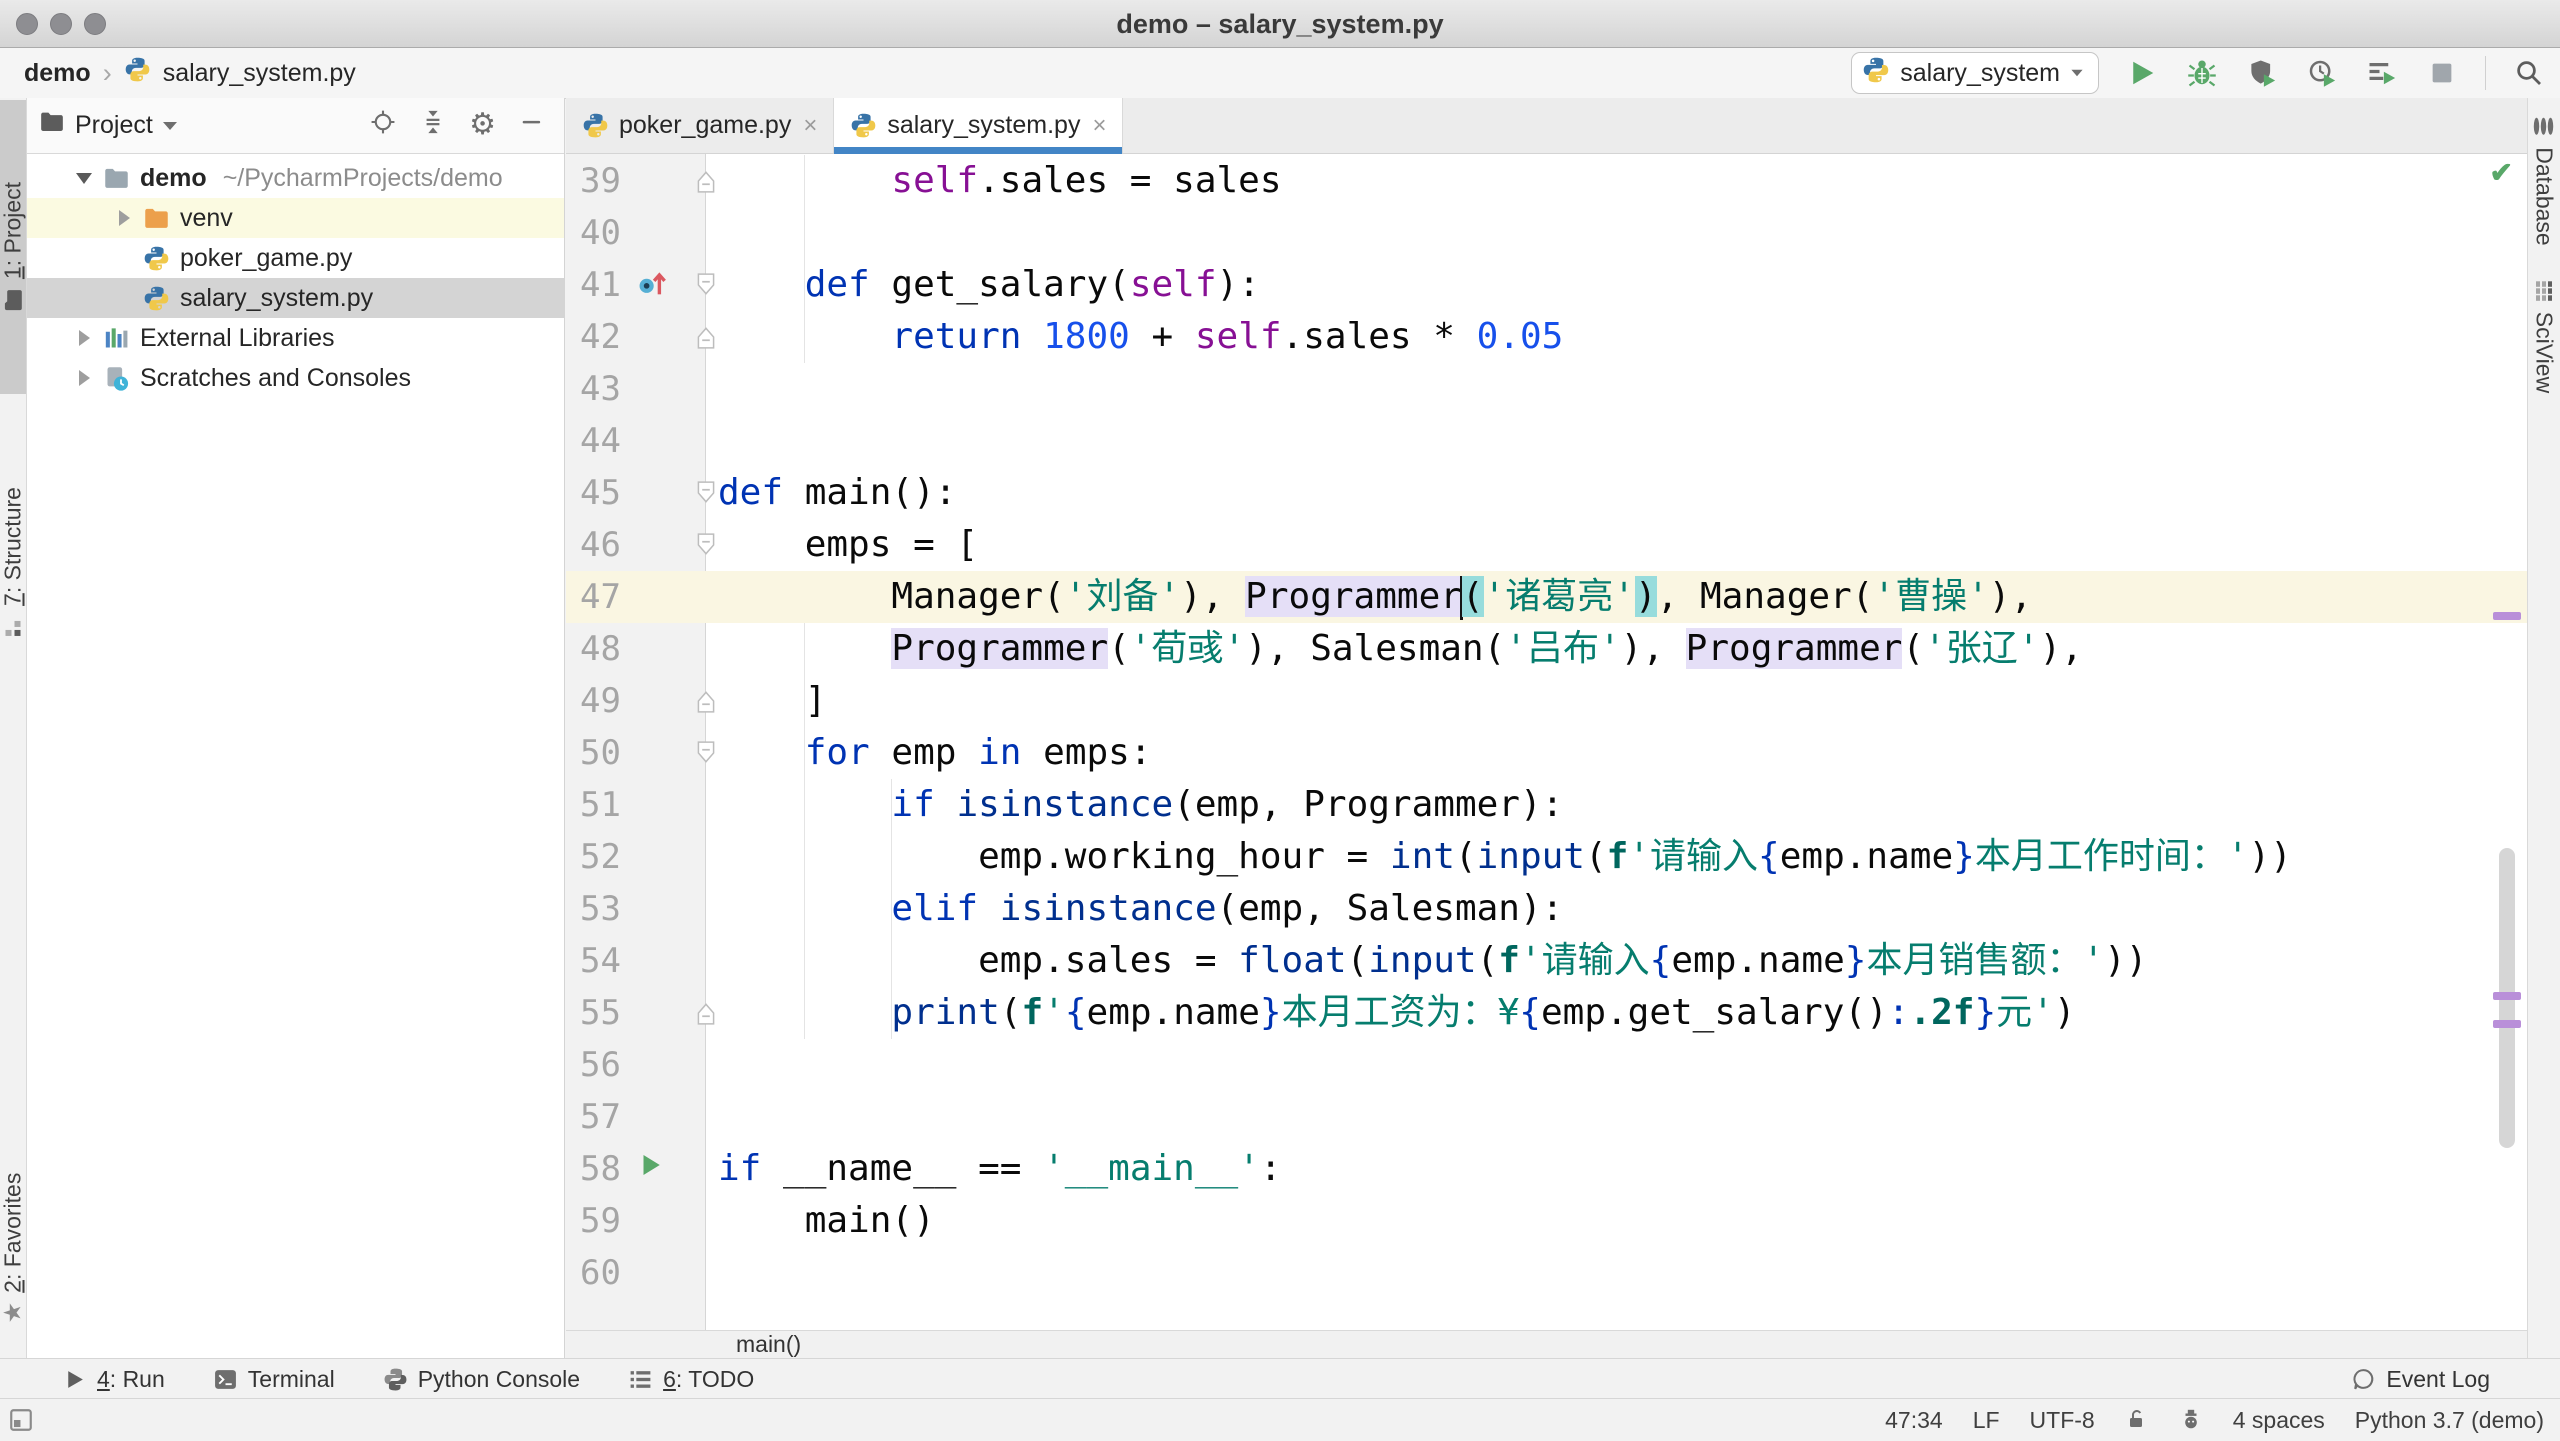 Image resolution: width=2560 pixels, height=1441 pixels. Describe the element at coordinates (600, 1221) in the screenshot. I see `line-number: 59` at that location.